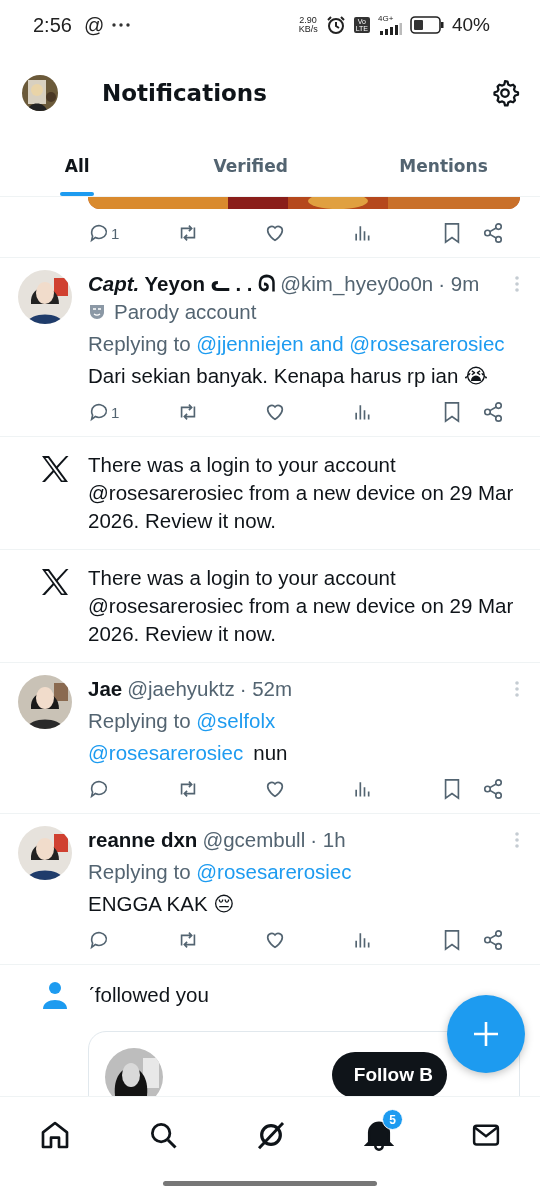 The height and width of the screenshot is (1199, 540). I want to click on floating-compose-button, so click(486, 1034).